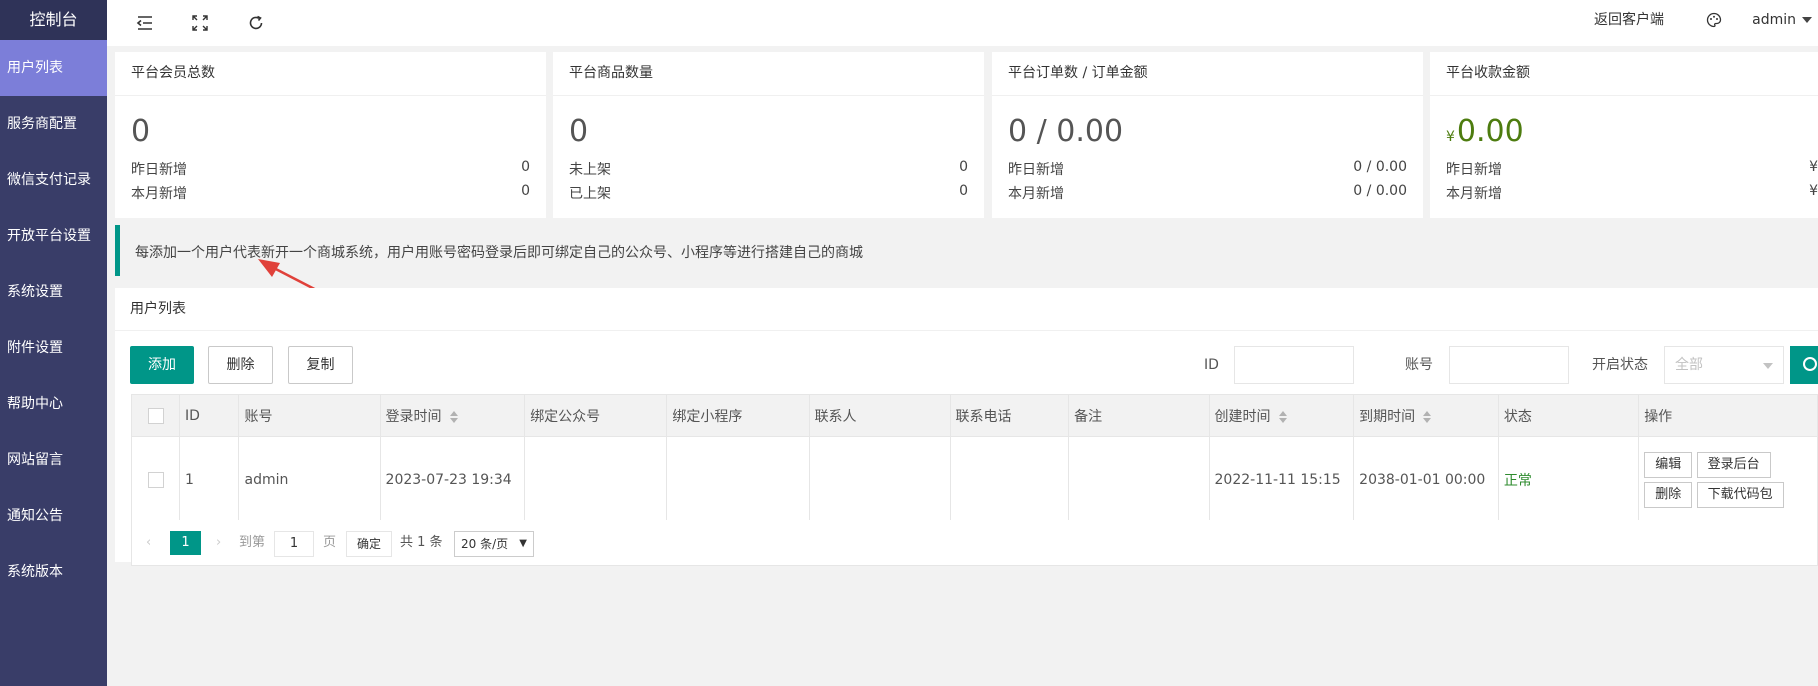  I want to click on sidebar-item-open-platform: 开放平台设置, so click(53, 236).